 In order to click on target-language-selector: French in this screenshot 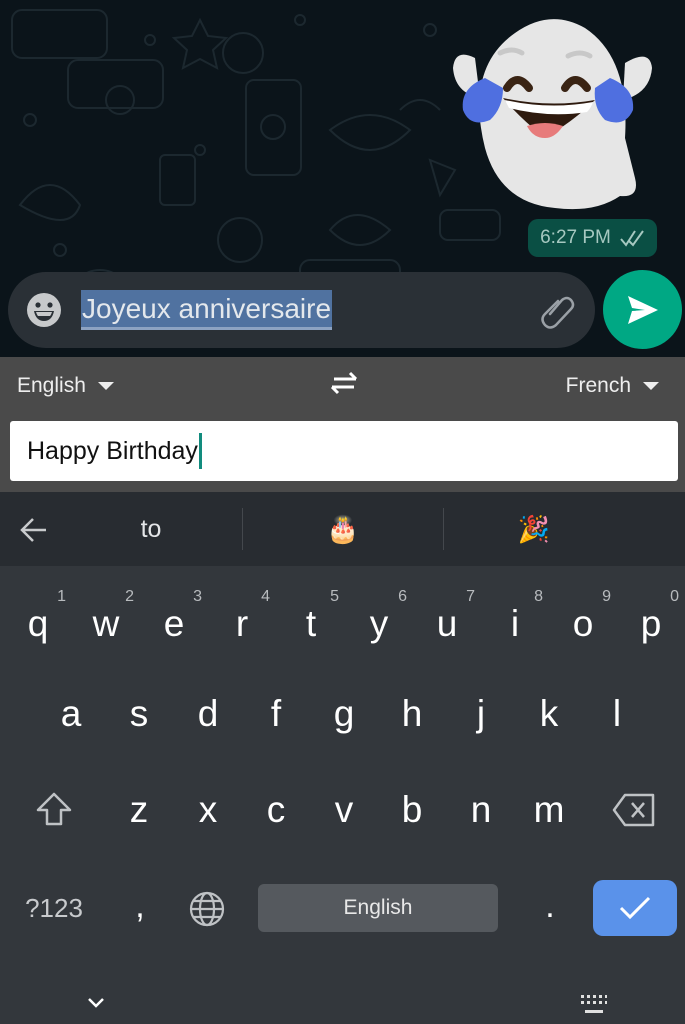, I will do `click(612, 386)`.